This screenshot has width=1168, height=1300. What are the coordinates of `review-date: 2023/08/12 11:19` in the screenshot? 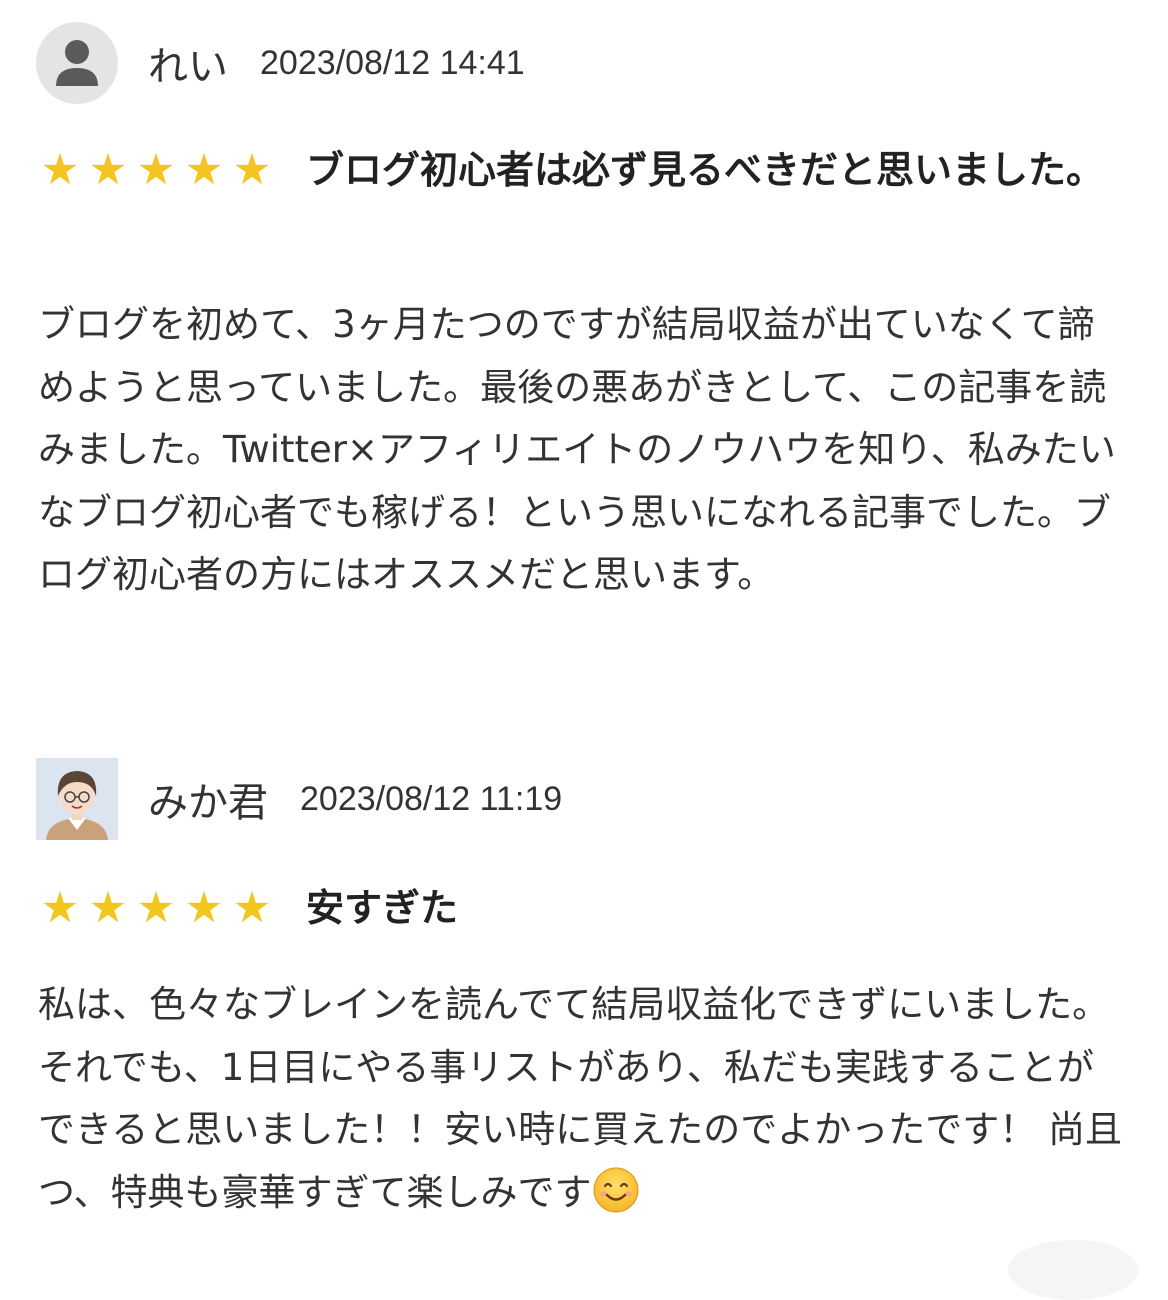 It's located at (431, 798).